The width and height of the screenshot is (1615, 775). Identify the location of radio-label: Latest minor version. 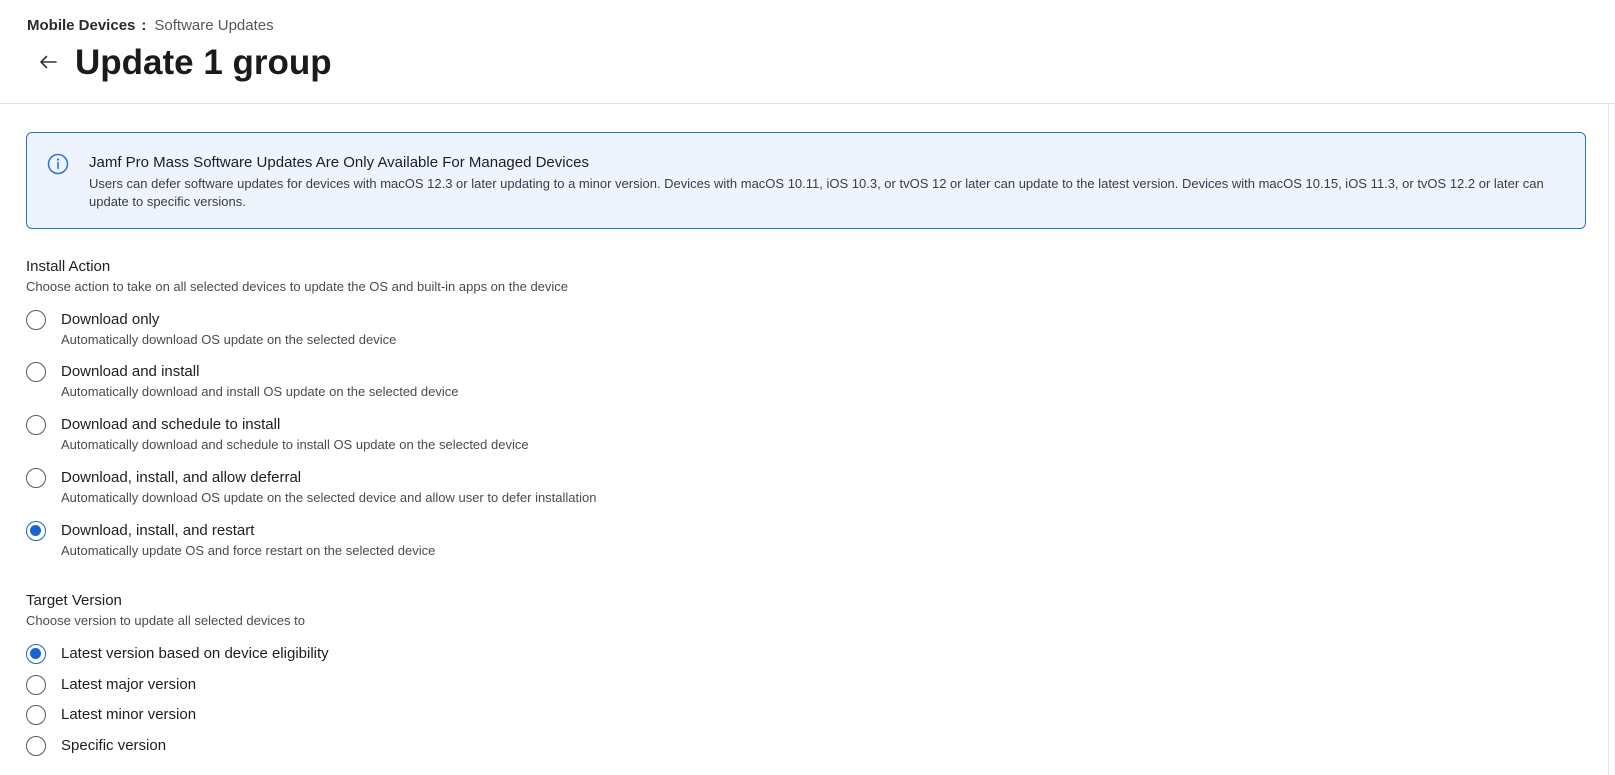
(129, 714).